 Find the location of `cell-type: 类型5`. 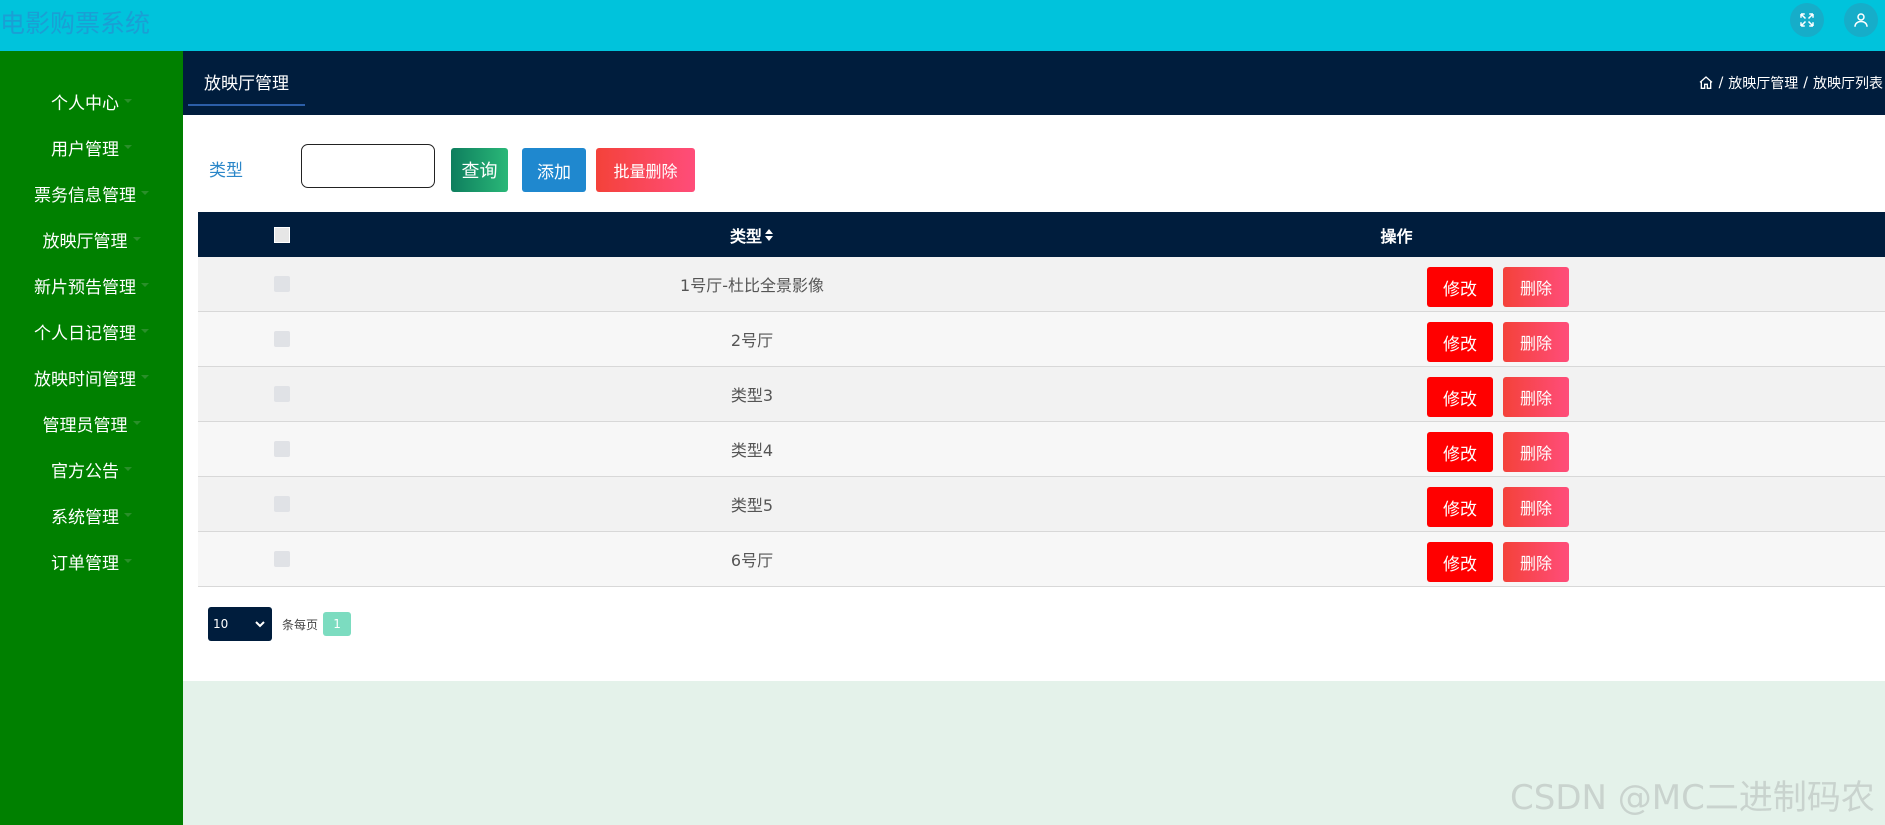

cell-type: 类型5 is located at coordinates (752, 505).